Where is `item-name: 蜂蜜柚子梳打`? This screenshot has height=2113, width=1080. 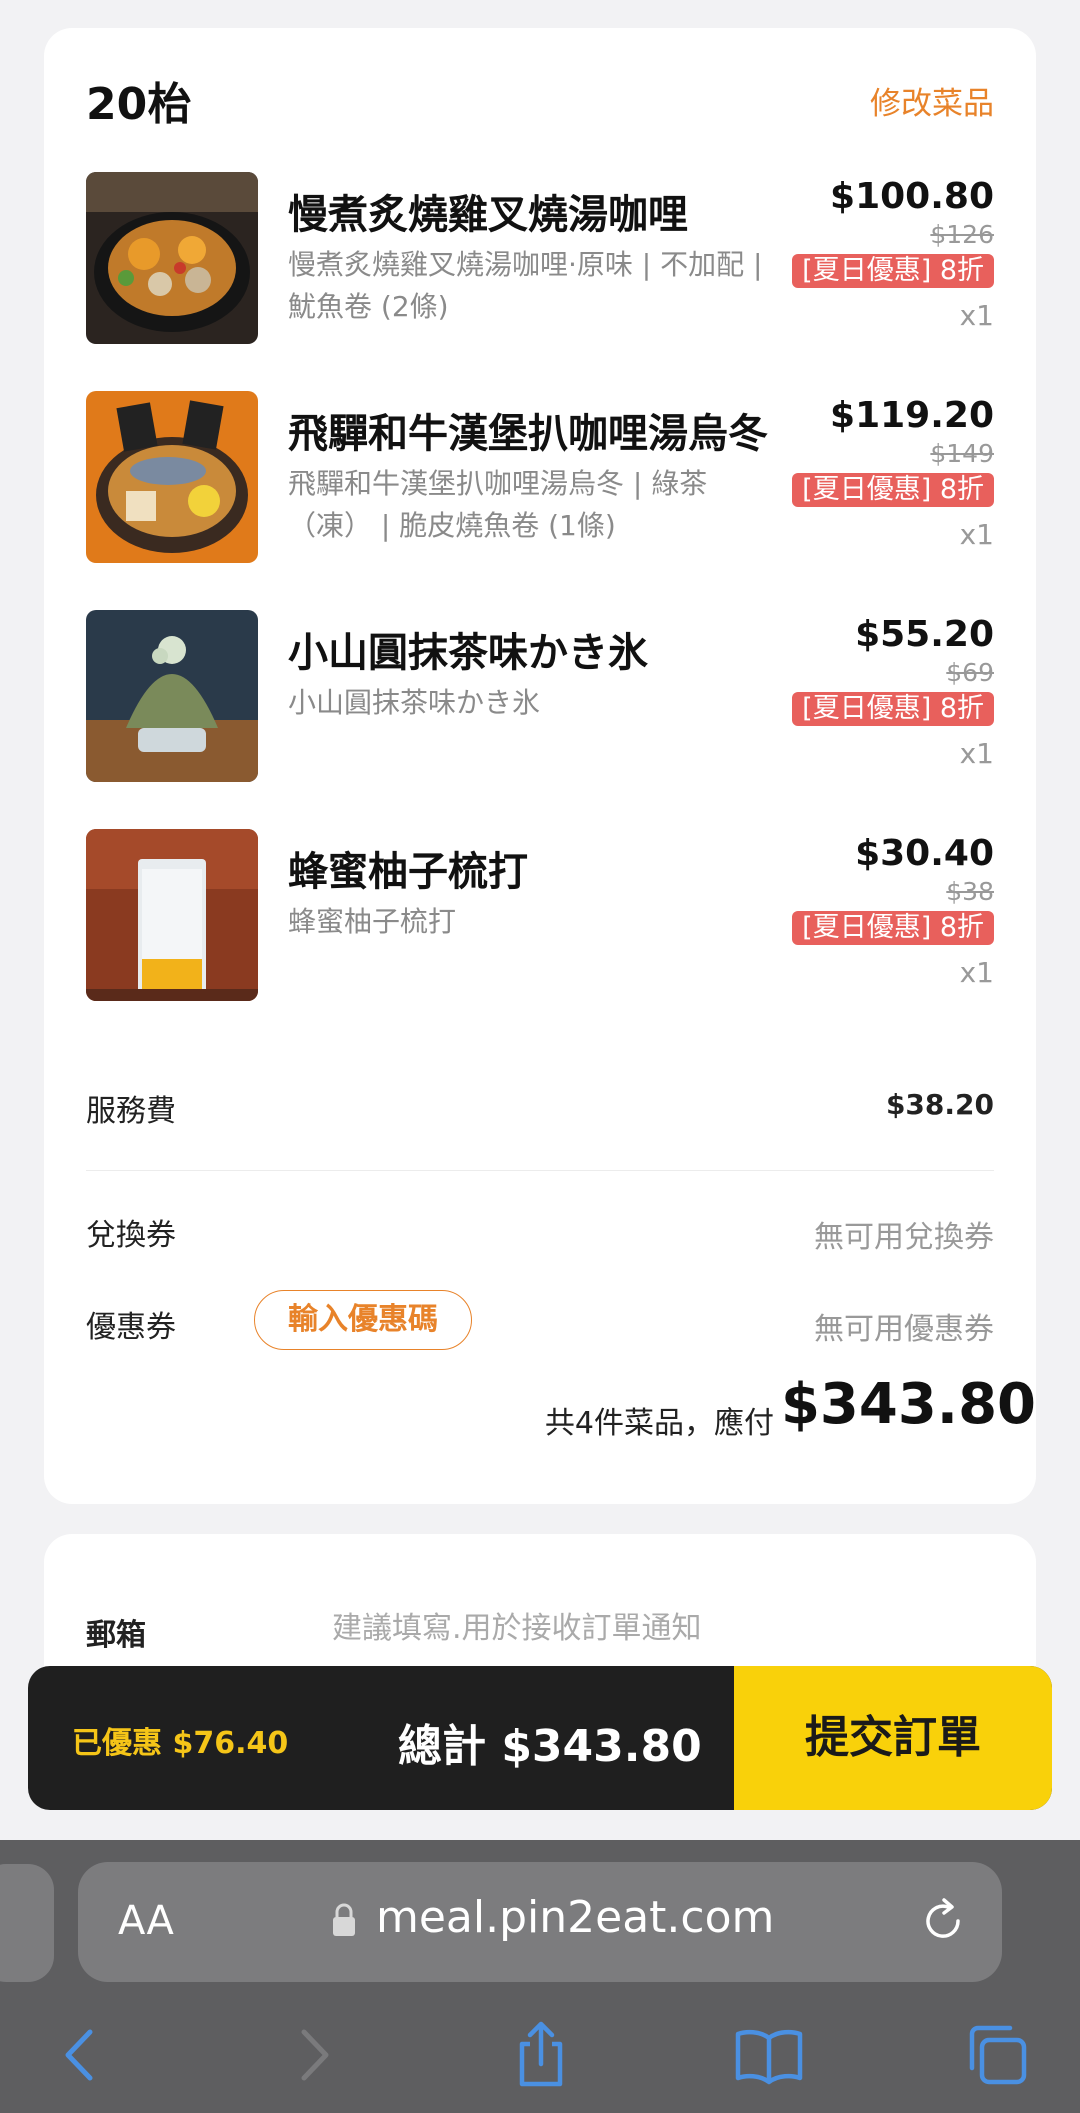
item-name: 蜂蜜柚子梳打 is located at coordinates (408, 872).